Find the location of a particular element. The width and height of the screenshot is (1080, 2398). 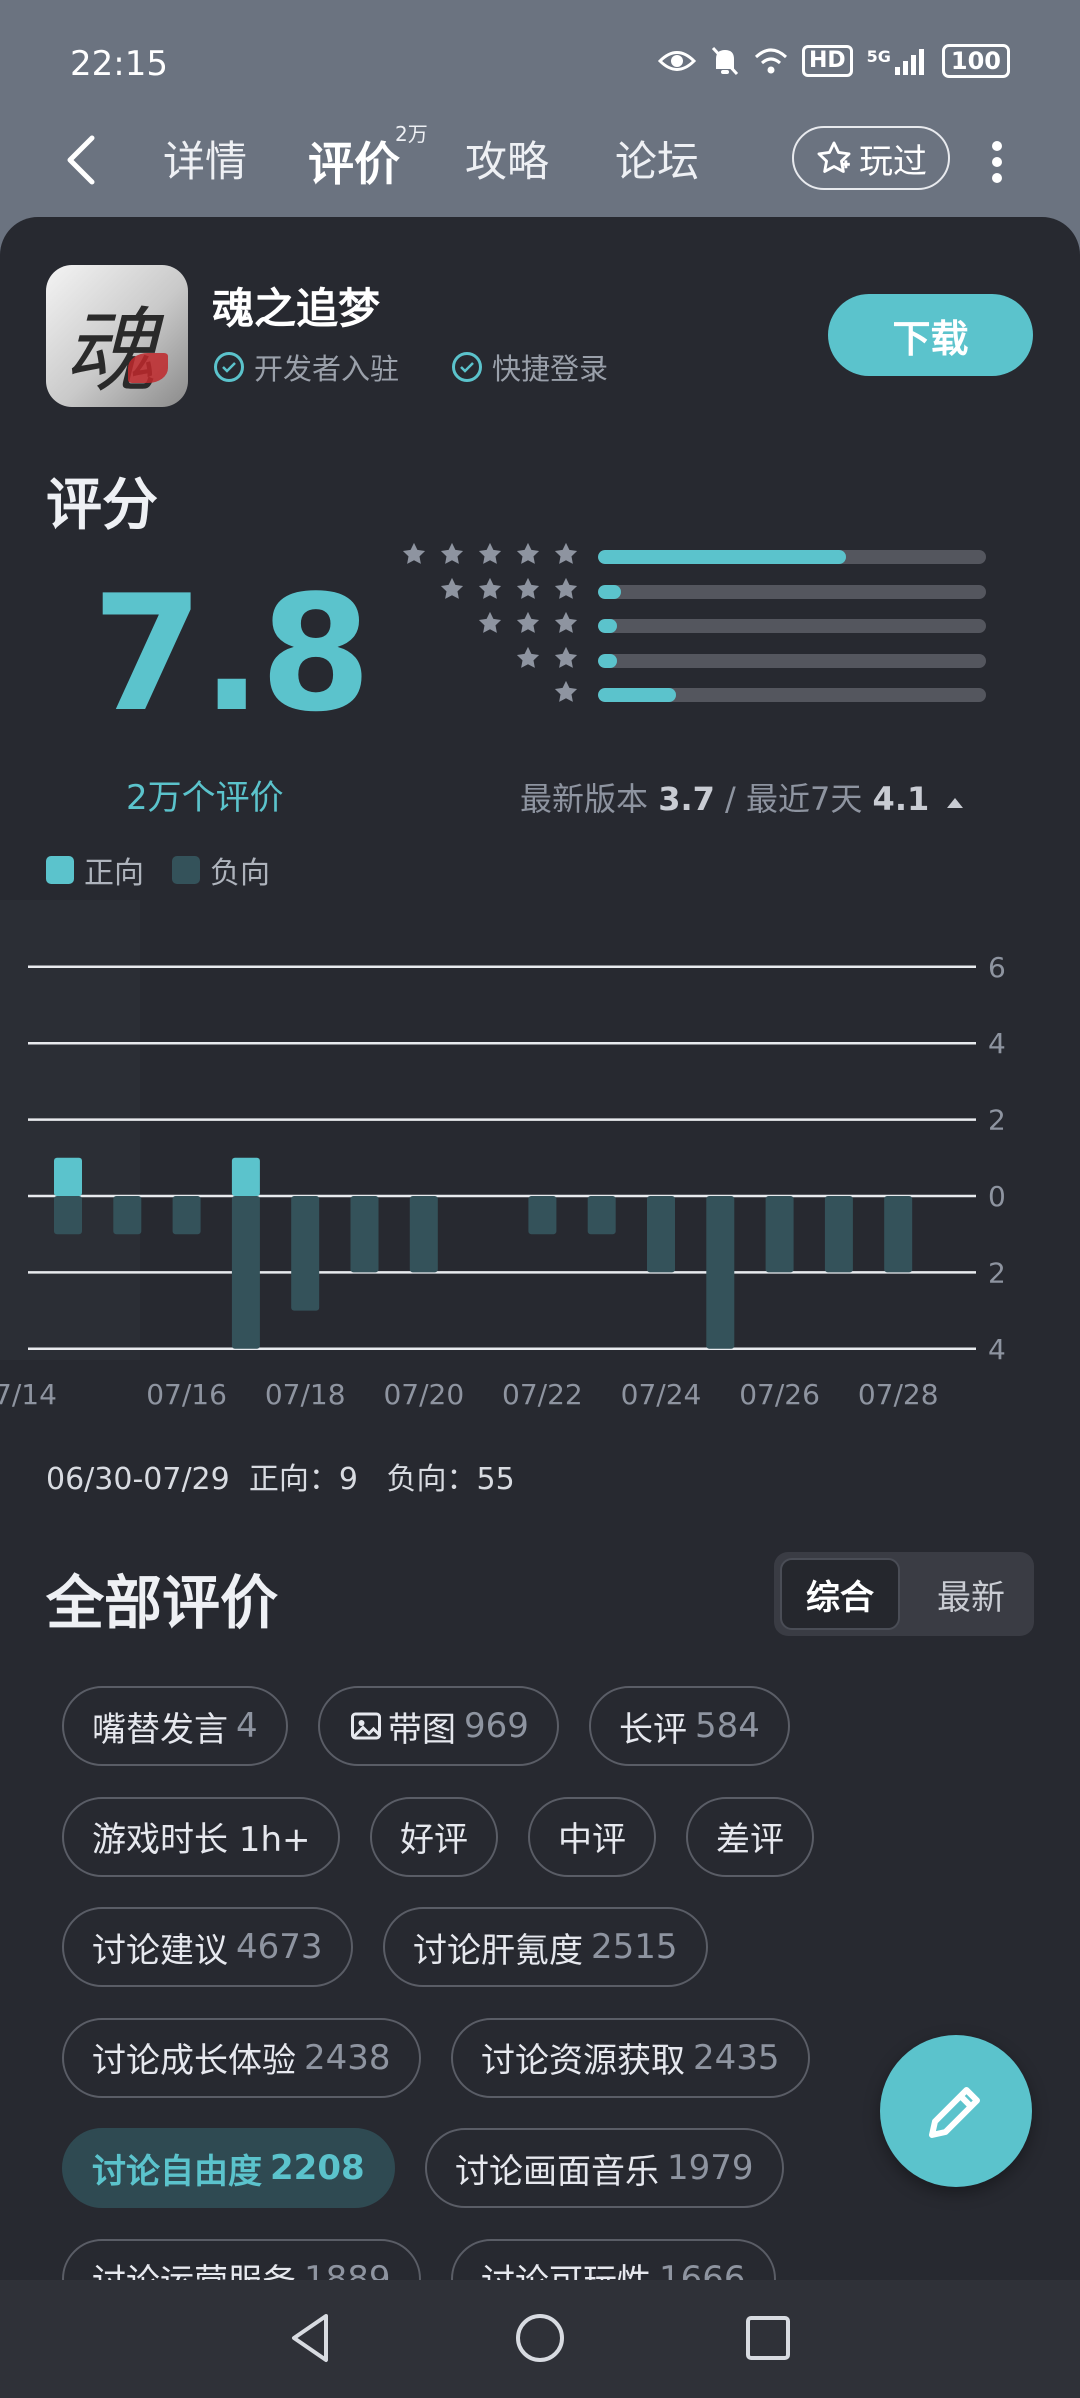

chip-count: 4 is located at coordinates (247, 1726).